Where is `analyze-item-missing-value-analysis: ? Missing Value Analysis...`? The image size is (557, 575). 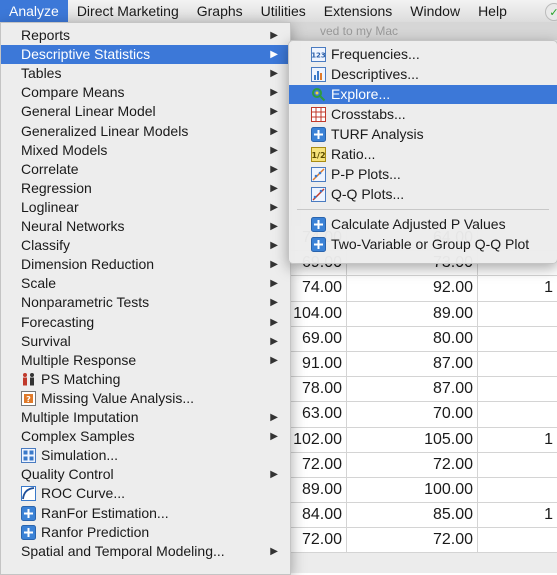
analyze-item-missing-value-analysis: ? Missing Value Analysis... is located at coordinates (145, 398).